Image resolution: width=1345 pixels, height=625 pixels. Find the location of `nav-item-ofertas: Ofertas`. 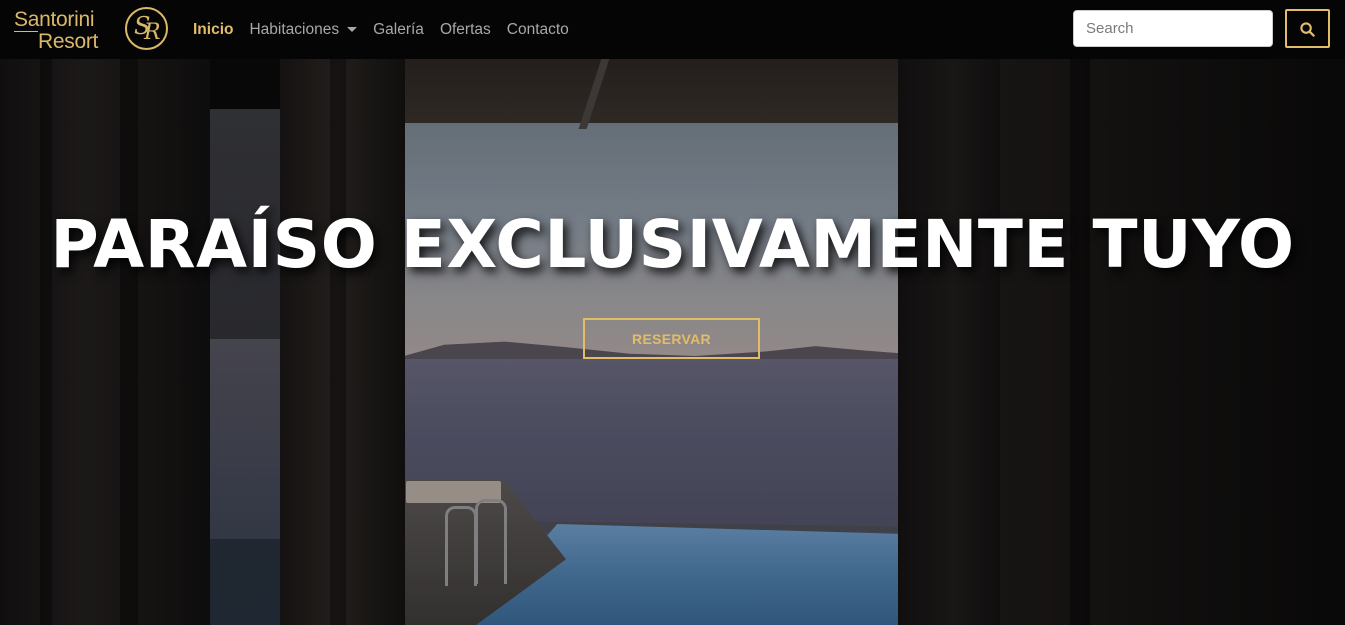

nav-item-ofertas: Ofertas is located at coordinates (465, 30).